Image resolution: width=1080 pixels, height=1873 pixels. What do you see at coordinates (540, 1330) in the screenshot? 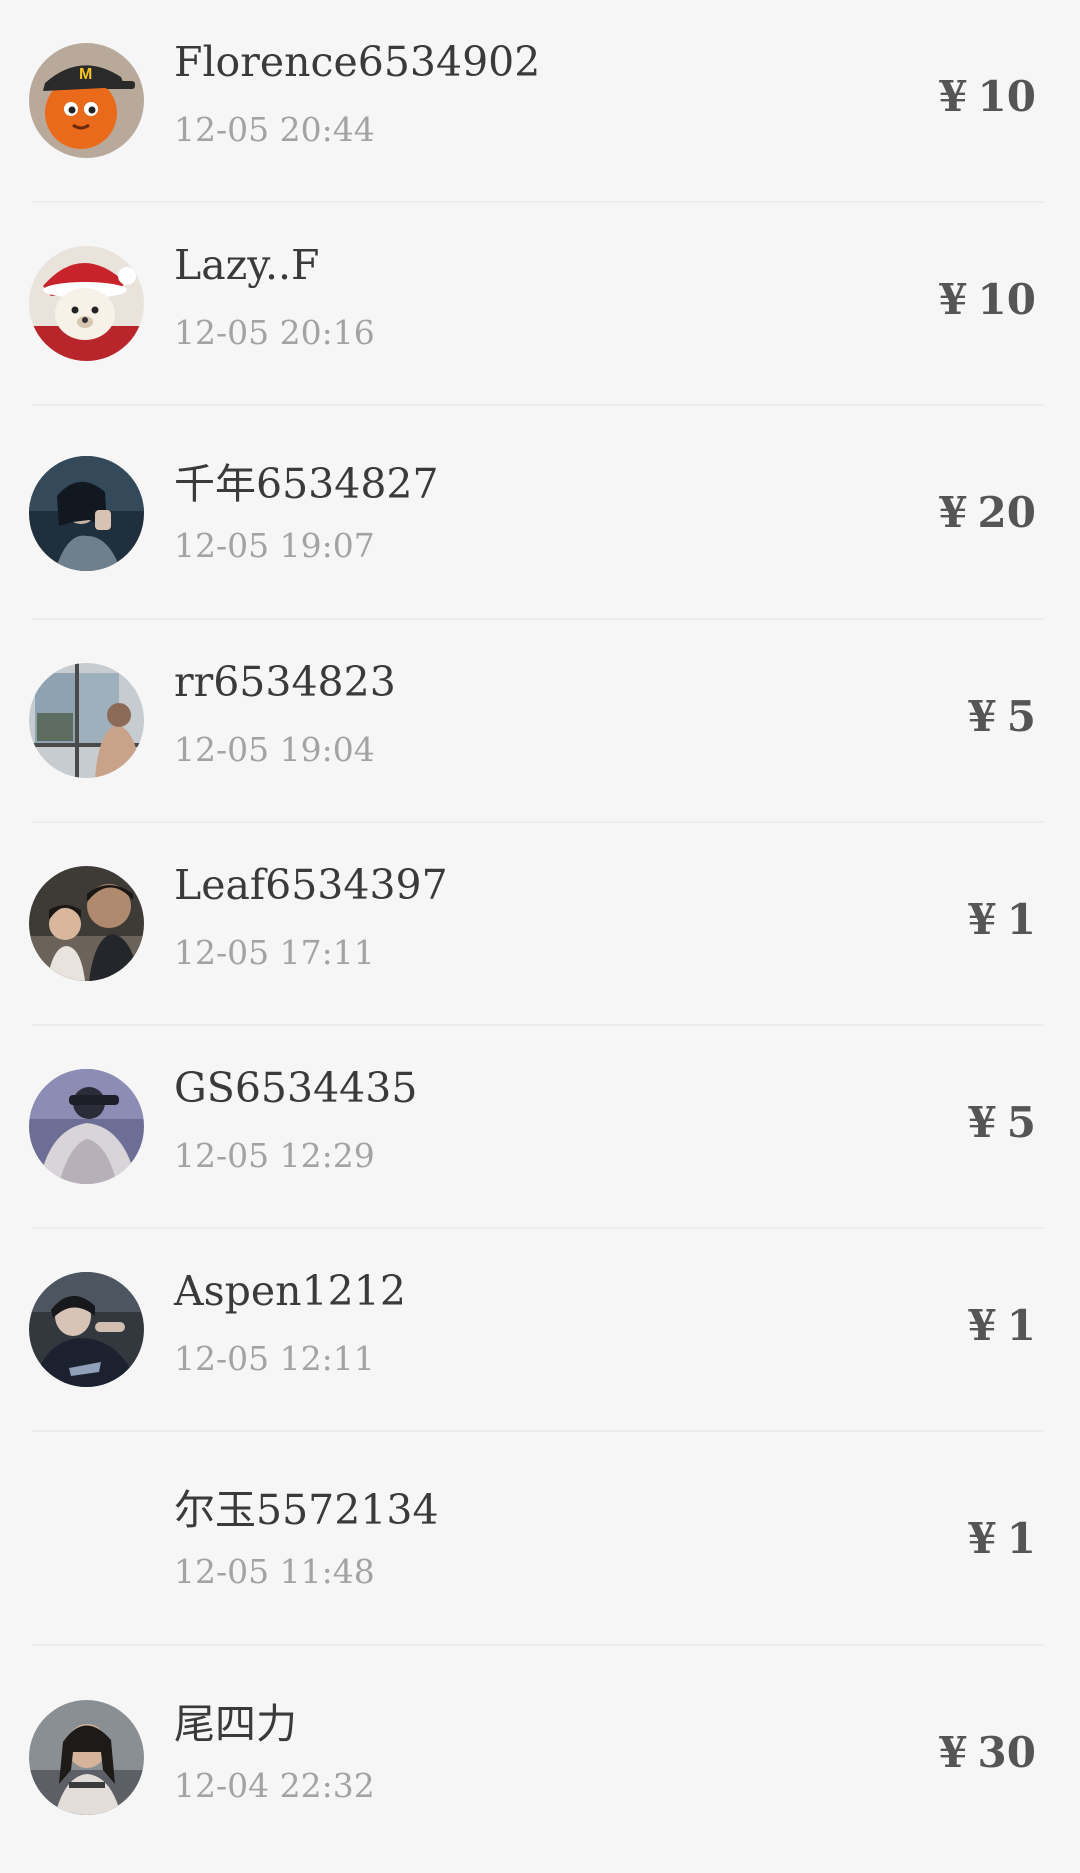
I see `list-item: Aspen1212 12-05 12:11 ¥1` at bounding box center [540, 1330].